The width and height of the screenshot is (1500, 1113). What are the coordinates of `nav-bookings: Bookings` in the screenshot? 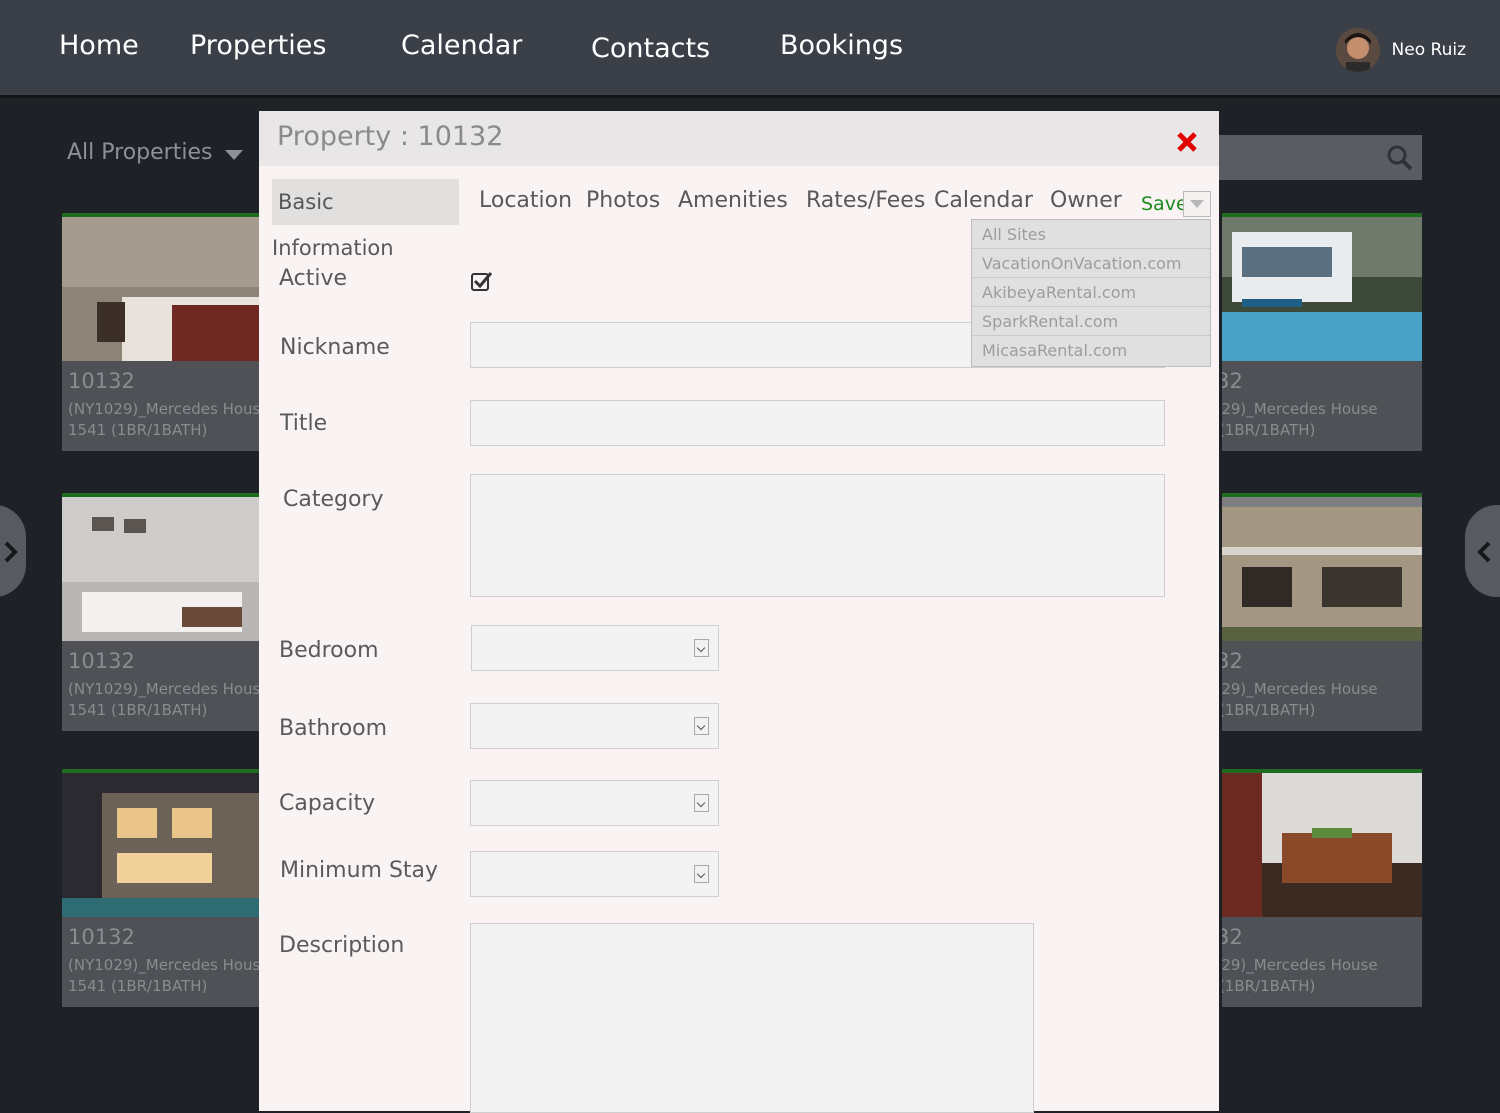 It's located at (841, 45).